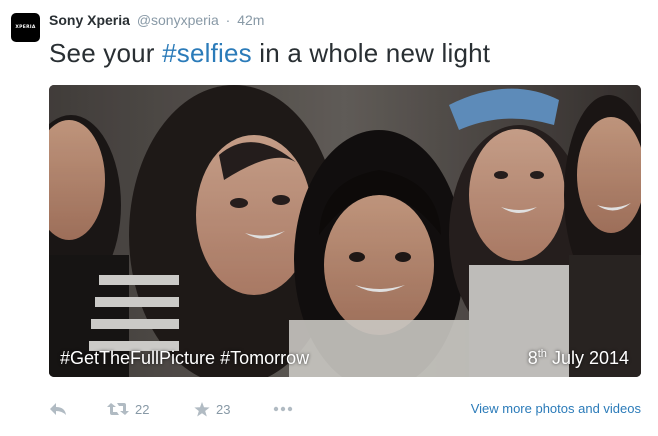  Describe the element at coordinates (89, 20) in the screenshot. I see `account-fullname: Sony Xperia` at that location.